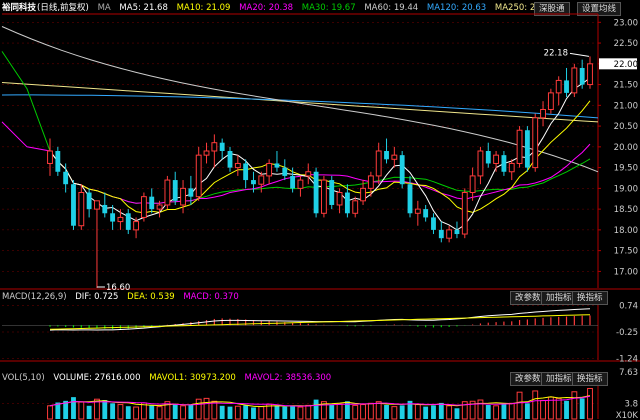  I want to click on macd-switch-indicator-button: 换指标, so click(590, 298).